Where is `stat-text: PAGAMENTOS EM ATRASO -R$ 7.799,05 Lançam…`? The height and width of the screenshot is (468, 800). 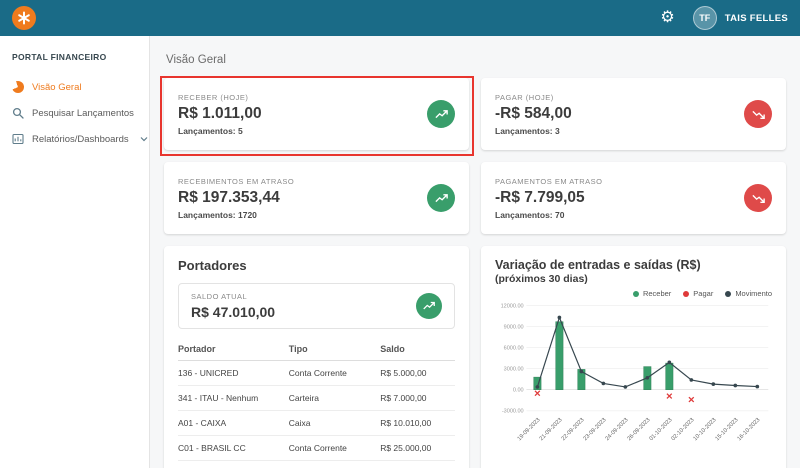 stat-text: PAGAMENTOS EM ATRASO -R$ 7.799,05 Lançam… is located at coordinates (549, 198).